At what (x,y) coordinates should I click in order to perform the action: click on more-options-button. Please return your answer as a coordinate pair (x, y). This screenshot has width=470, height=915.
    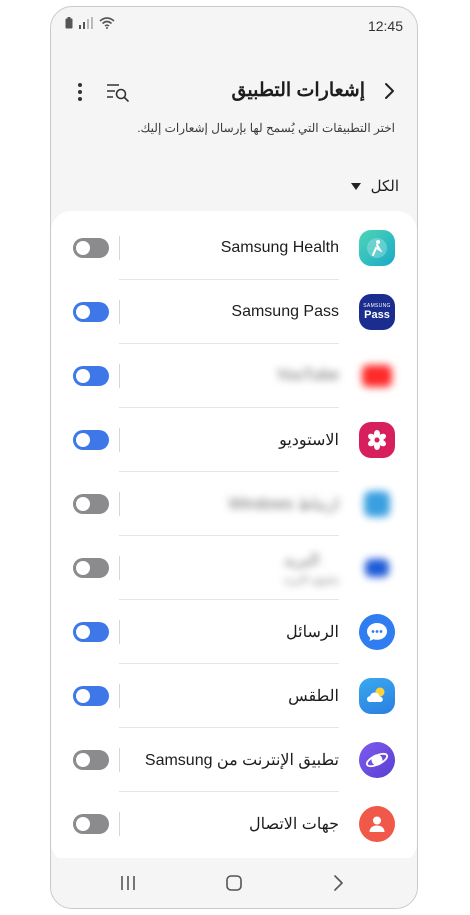
    Looking at the image, I should click on (80, 92).